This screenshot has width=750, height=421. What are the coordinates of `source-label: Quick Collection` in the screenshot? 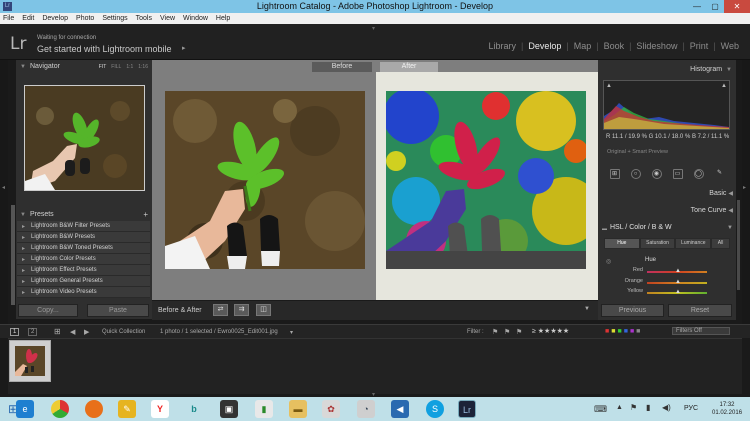 It's located at (123, 332).